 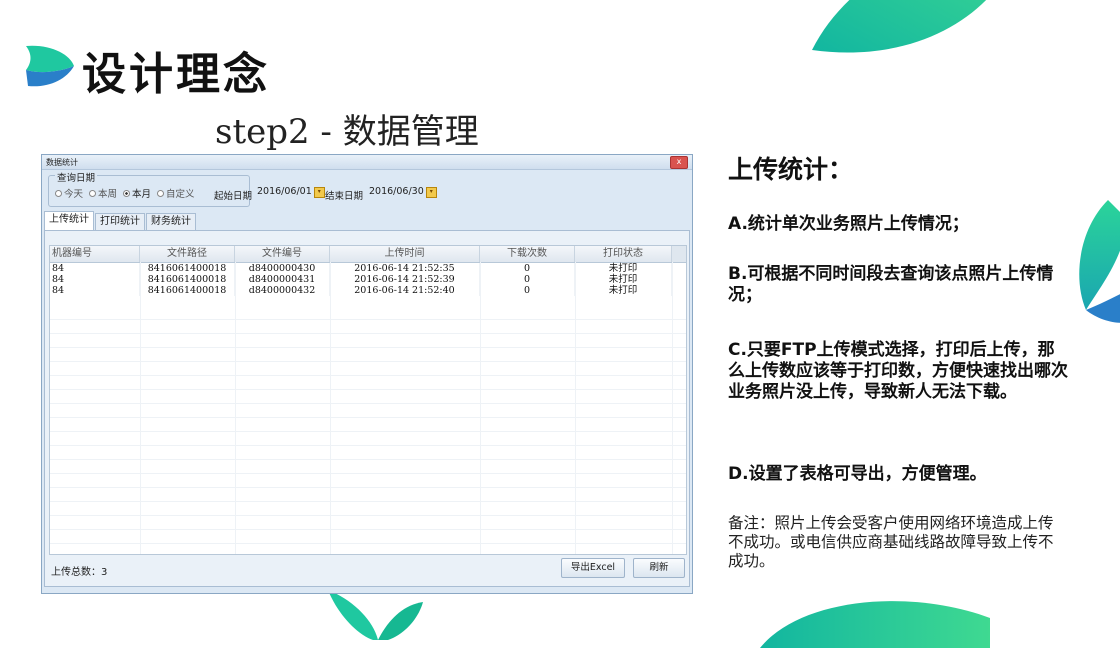 What do you see at coordinates (171, 221) in the screenshot?
I see `tab-finance-stats: 财务统计` at bounding box center [171, 221].